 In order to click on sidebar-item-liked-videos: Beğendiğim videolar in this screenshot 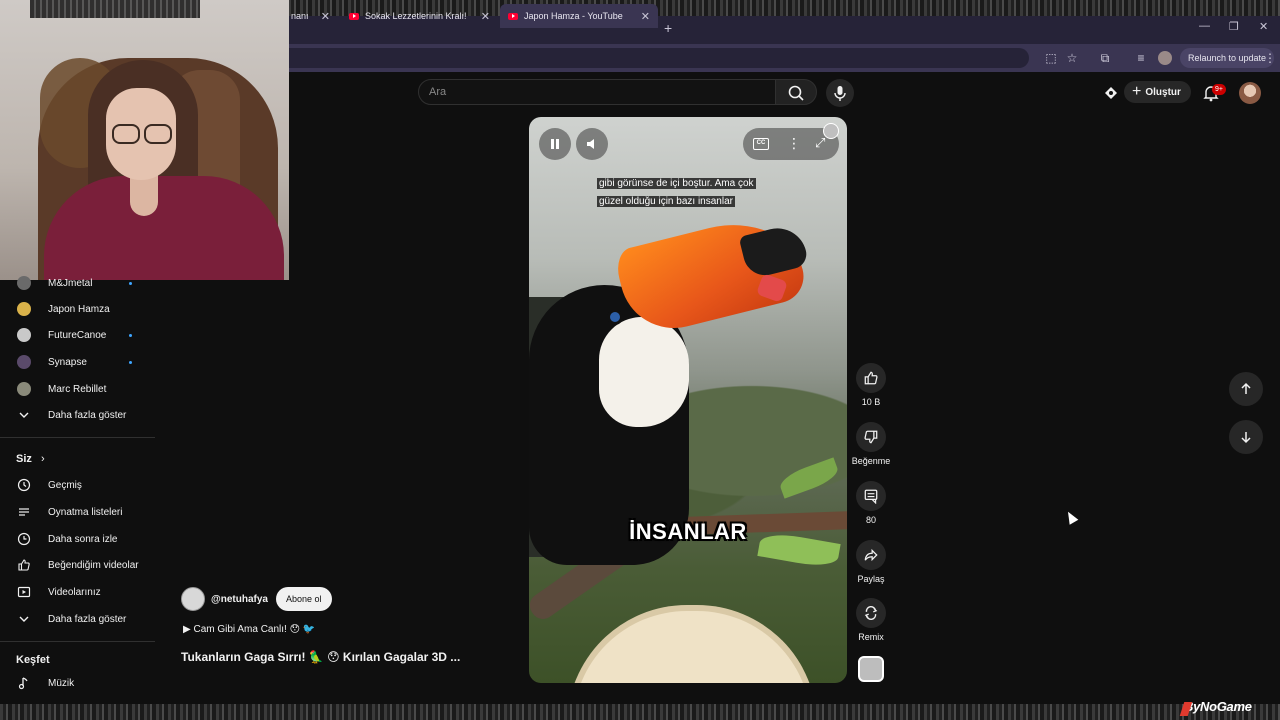, I will do `click(77, 565)`.